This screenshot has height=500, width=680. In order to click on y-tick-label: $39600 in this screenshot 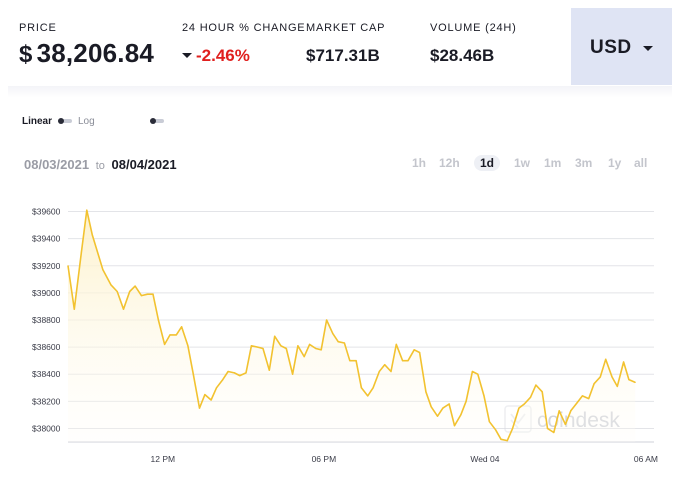, I will do `click(46, 212)`.